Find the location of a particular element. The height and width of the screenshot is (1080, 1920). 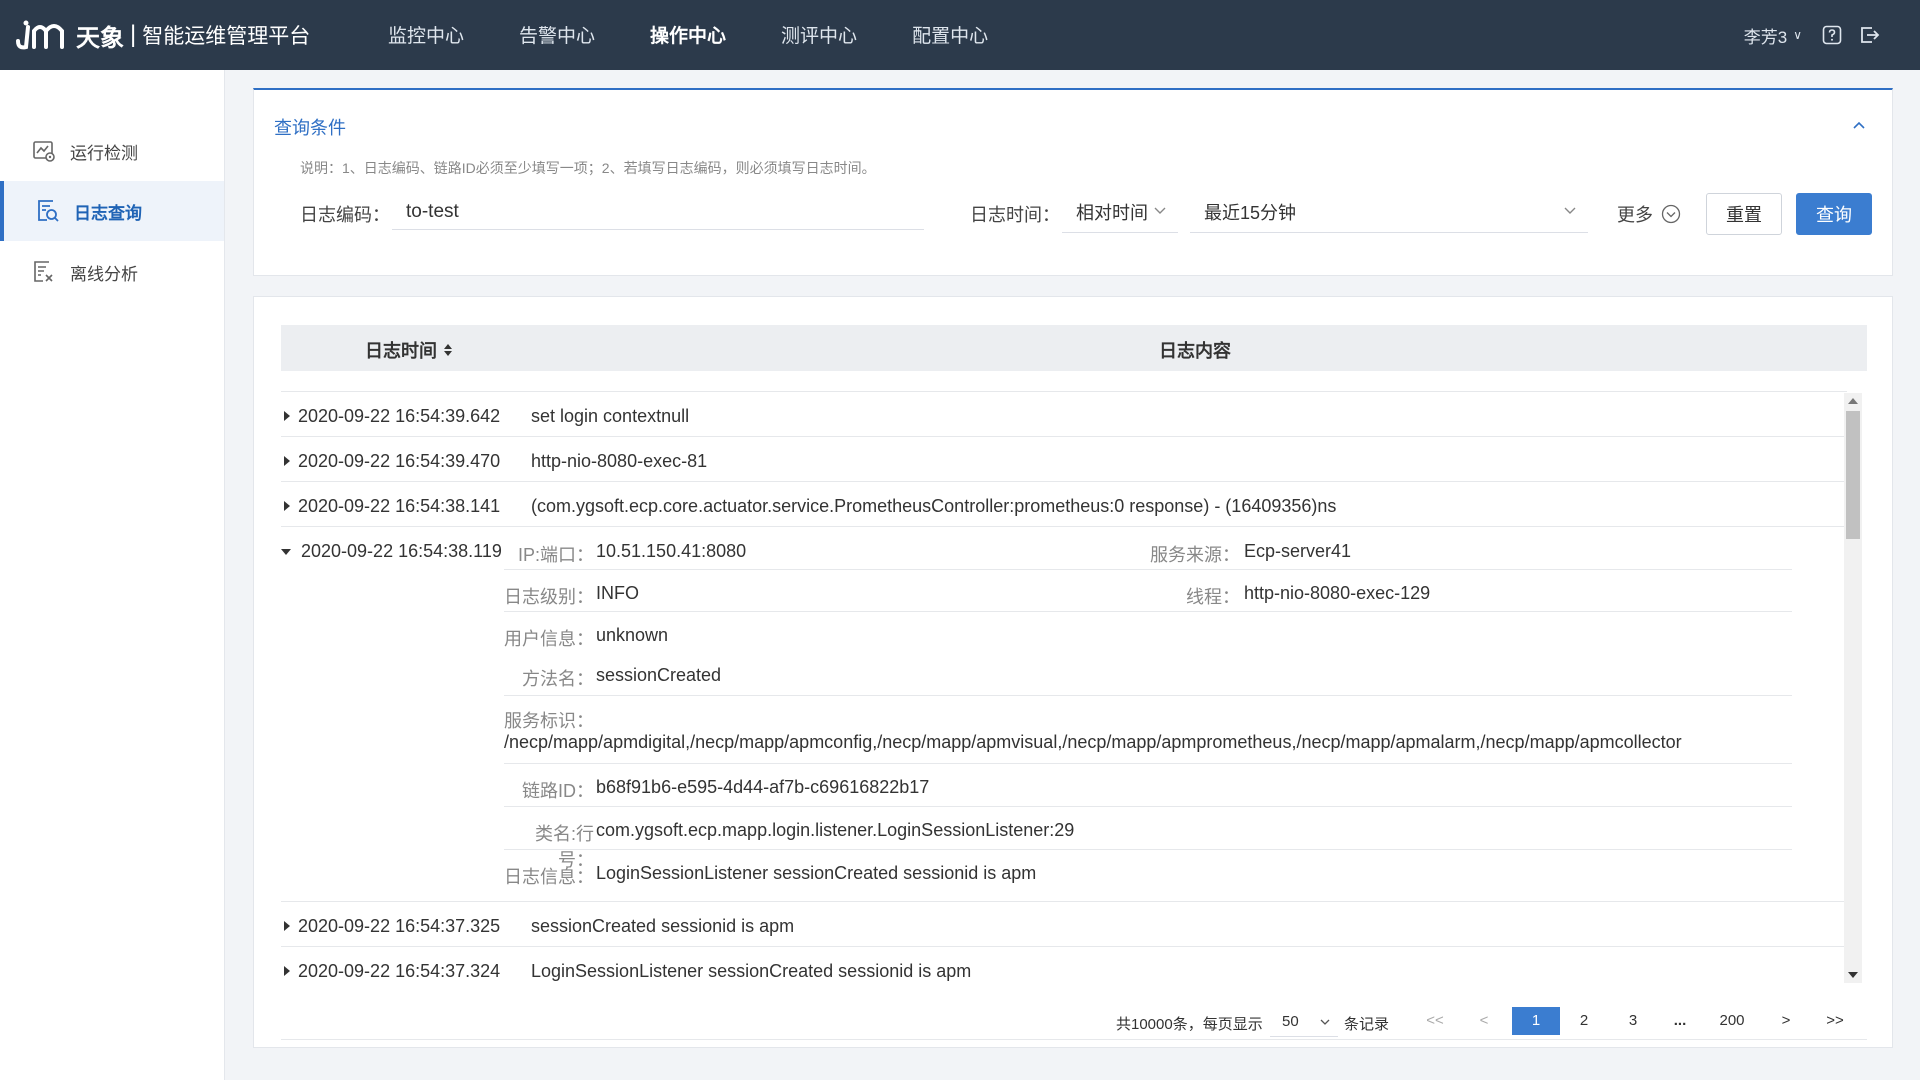

more-filters-toggle: 更多 is located at coordinates (1649, 214).